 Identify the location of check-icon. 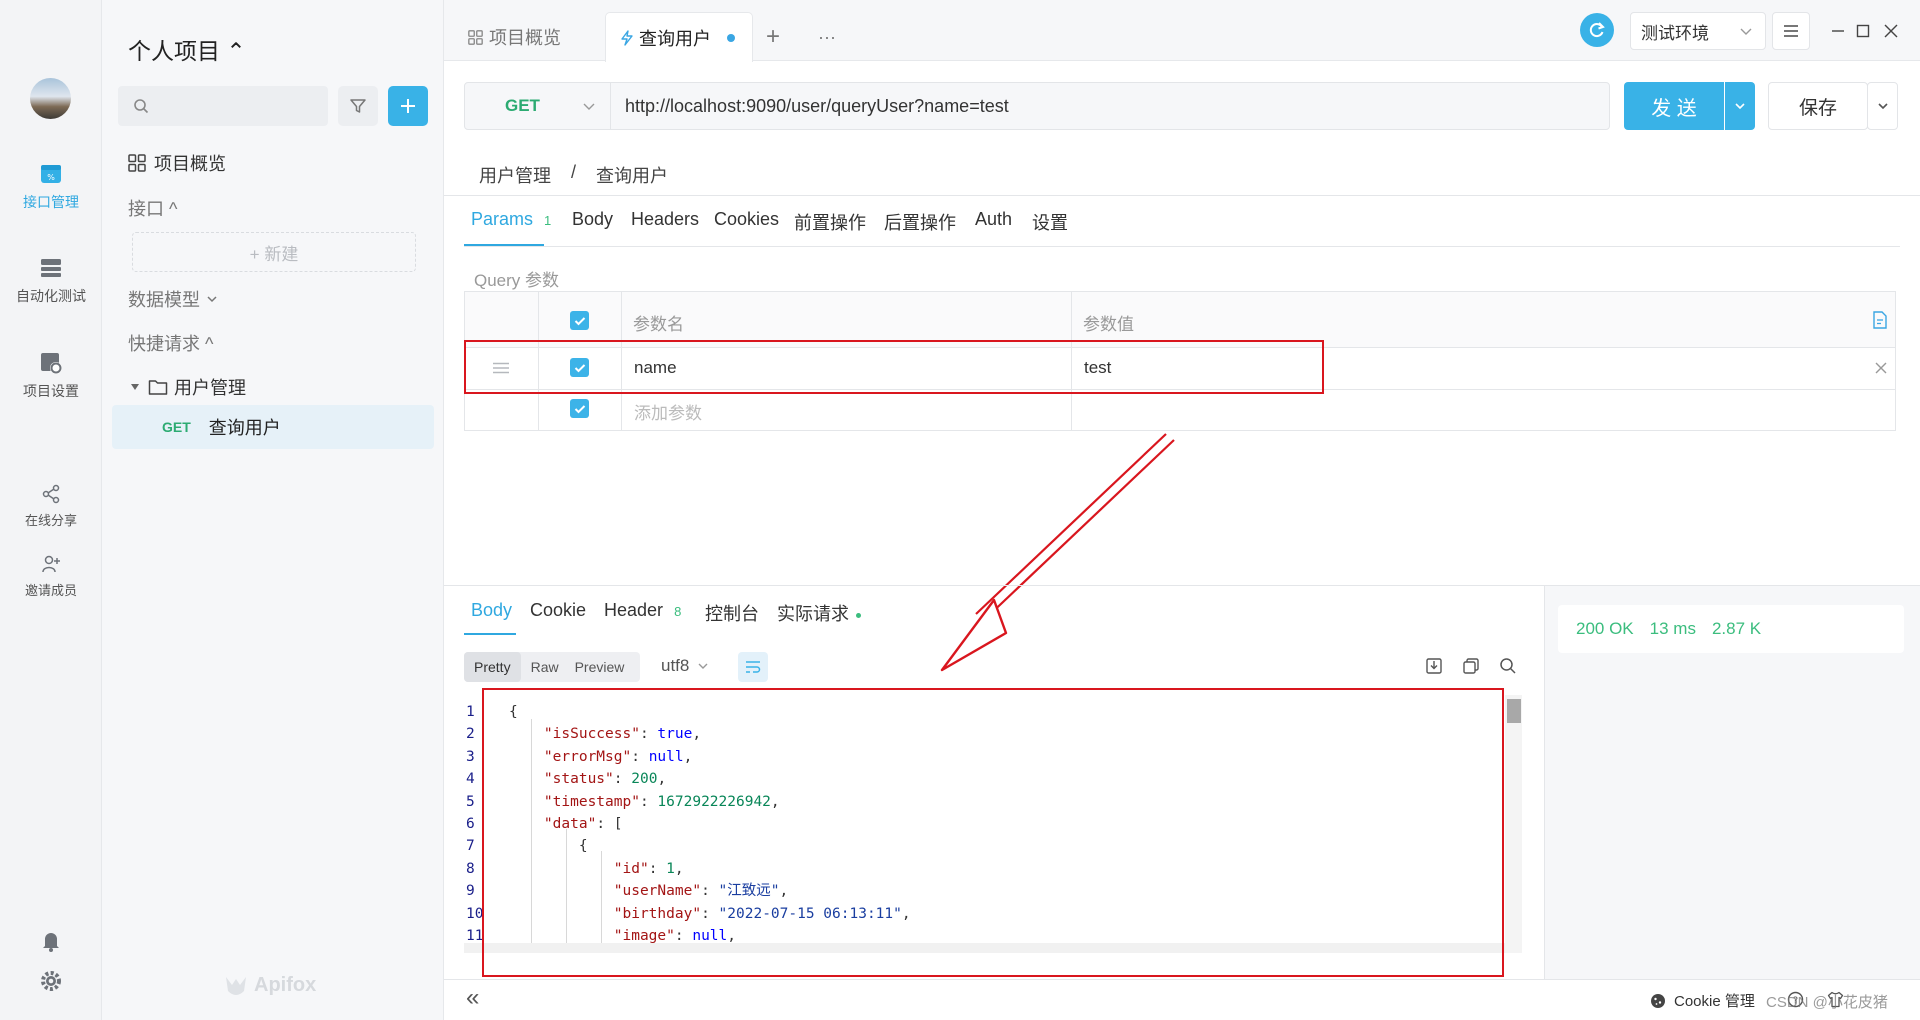
(579, 408).